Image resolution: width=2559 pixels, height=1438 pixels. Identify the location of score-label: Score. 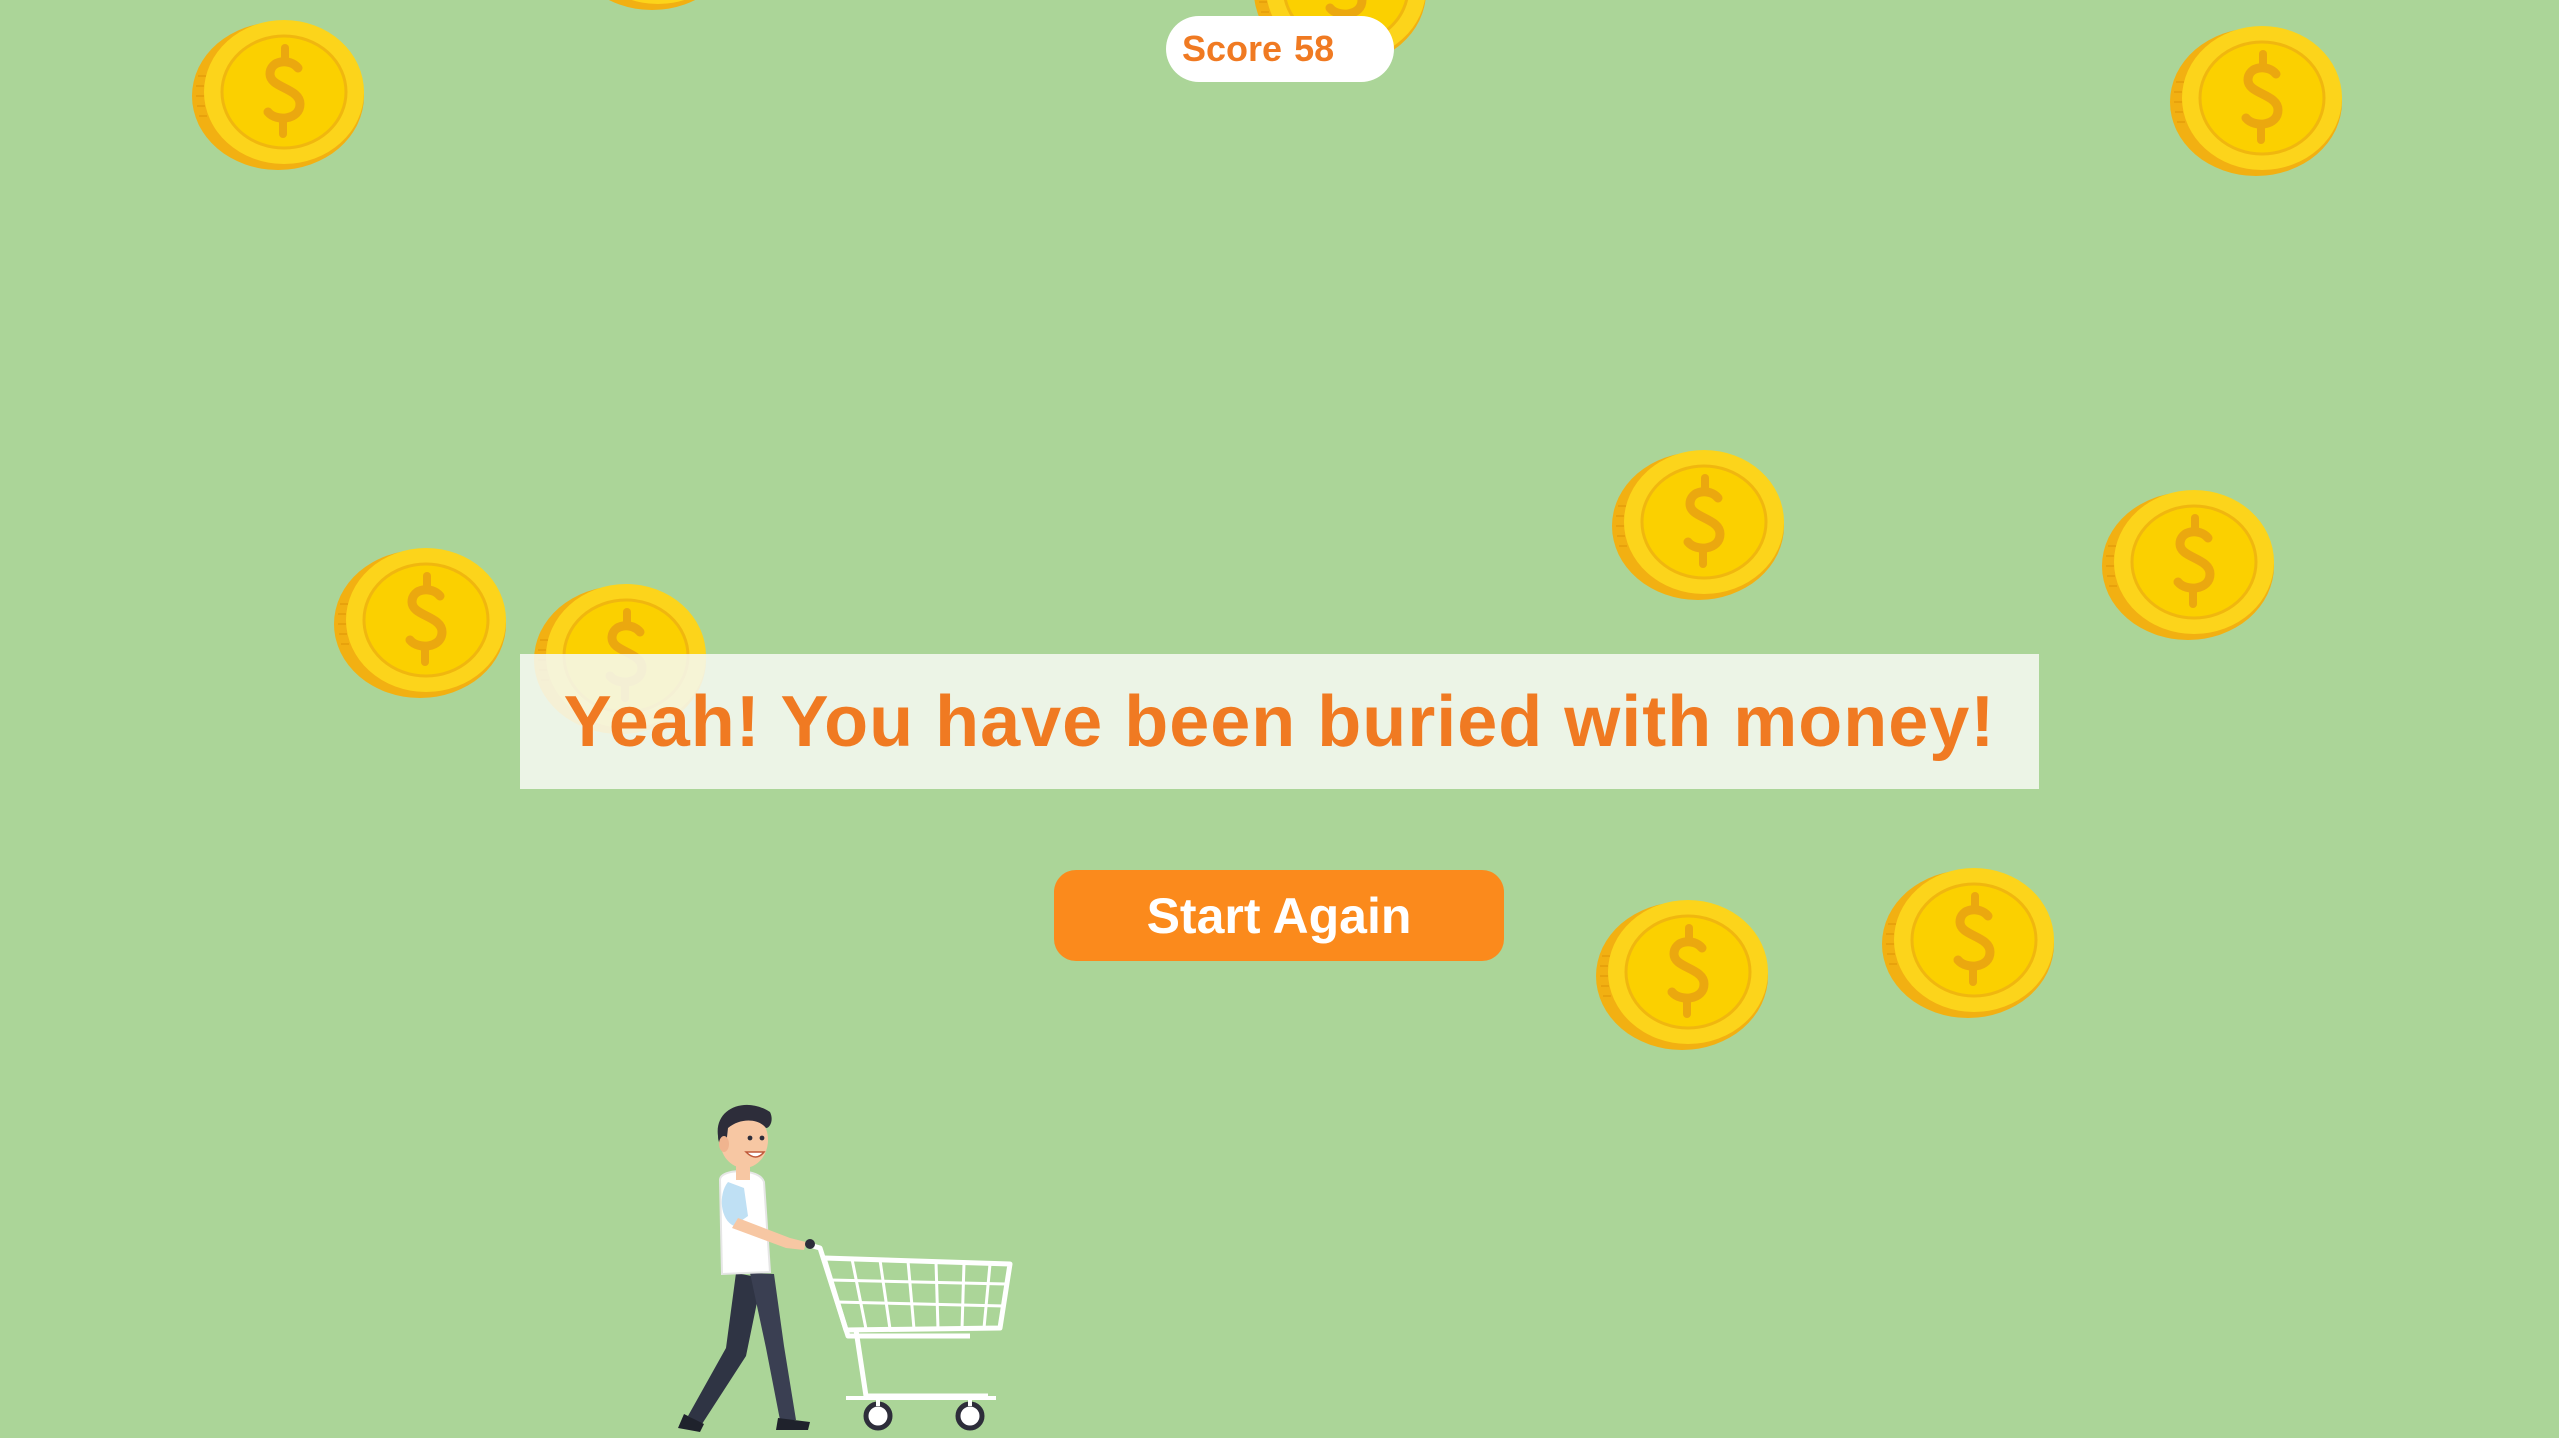
(1232, 48).